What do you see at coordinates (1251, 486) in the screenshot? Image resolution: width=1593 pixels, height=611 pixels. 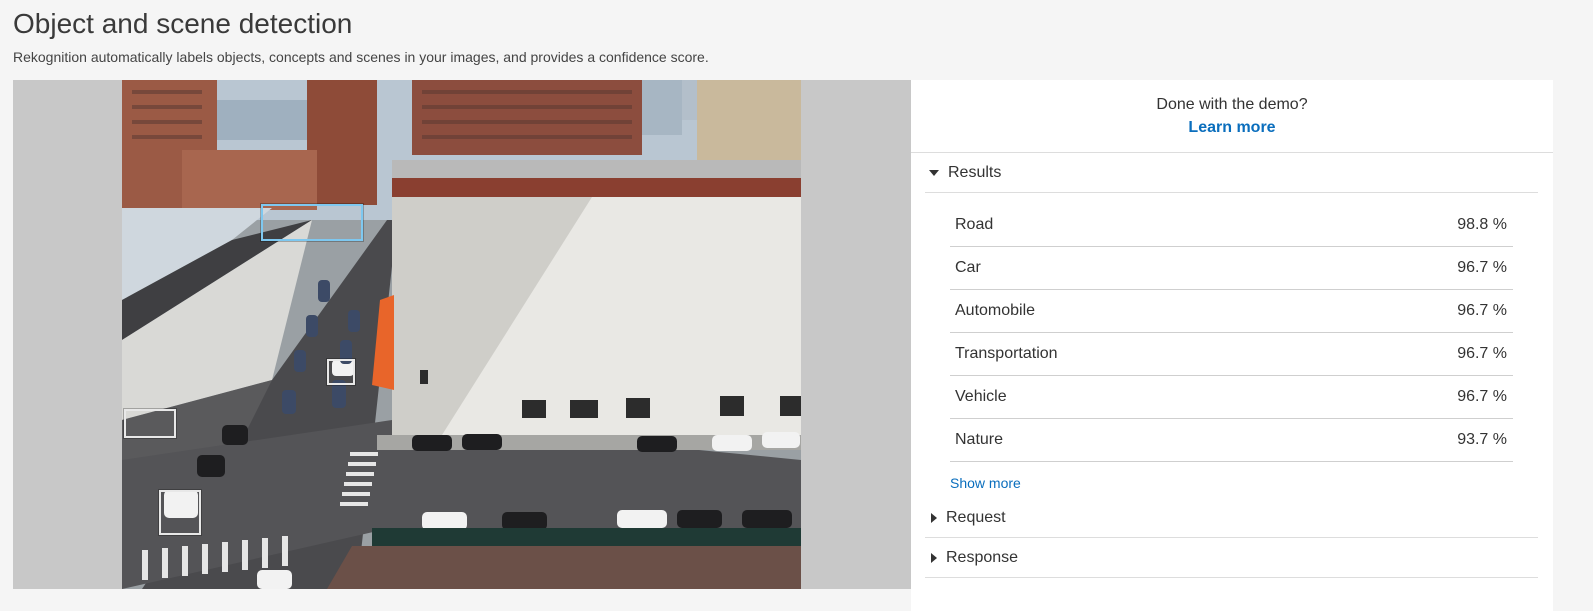 I see `show-more-link: Show more` at bounding box center [1251, 486].